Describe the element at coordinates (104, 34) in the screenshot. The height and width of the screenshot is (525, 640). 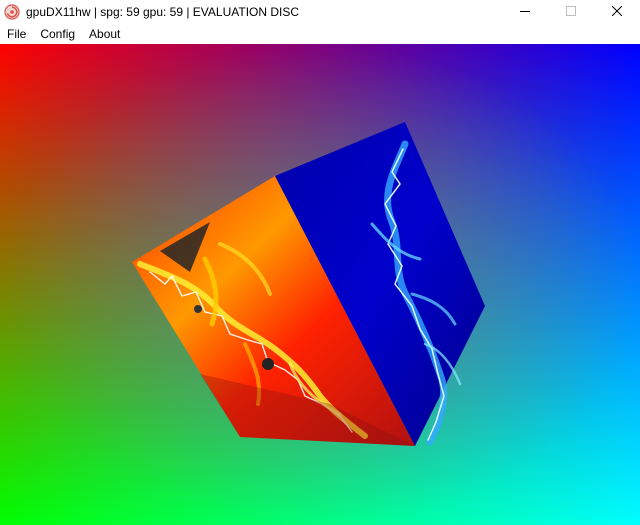
I see `menu-about: About` at that location.